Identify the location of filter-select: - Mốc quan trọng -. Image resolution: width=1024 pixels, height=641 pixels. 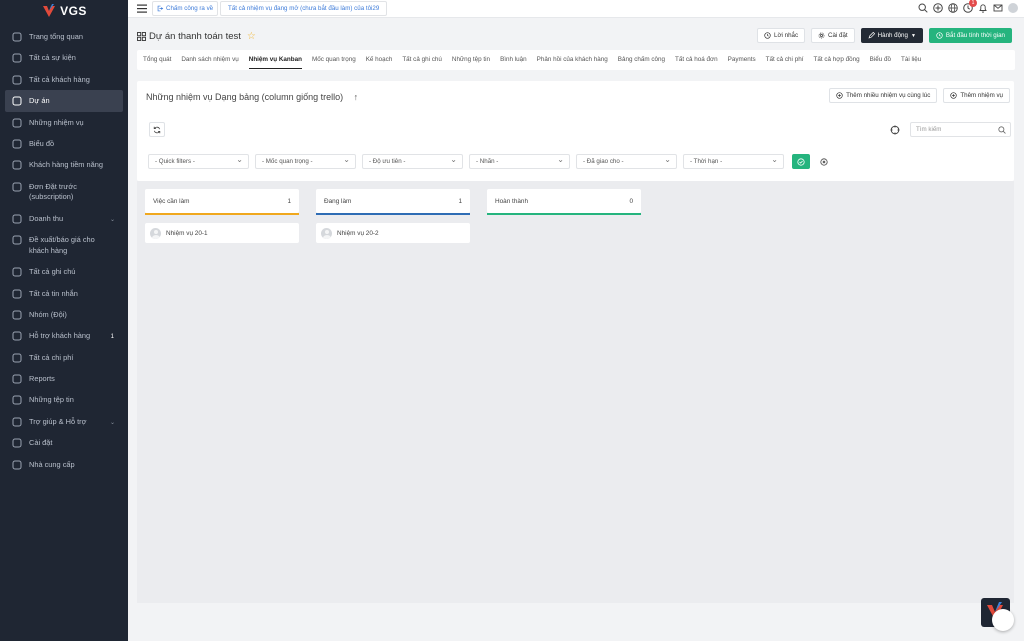
(305, 161).